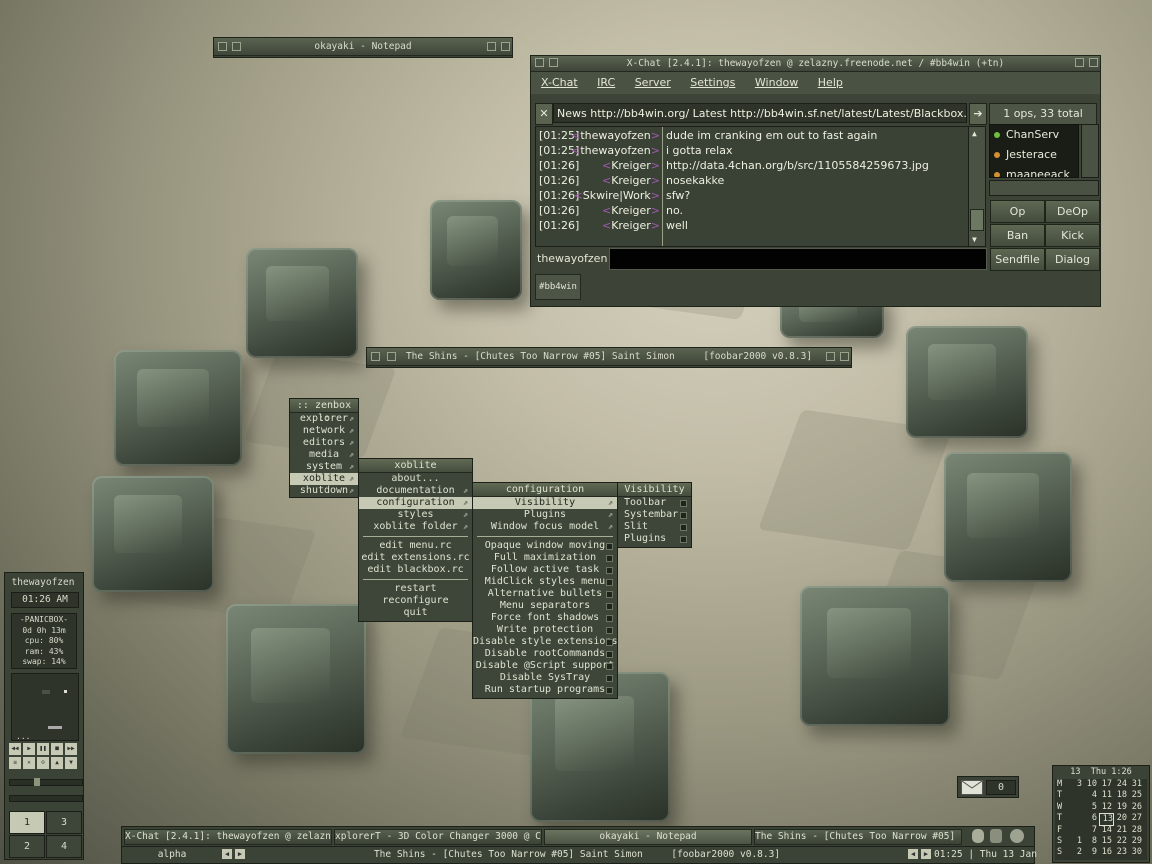  Describe the element at coordinates (64, 846) in the screenshot. I see `workspace-4: 4` at that location.